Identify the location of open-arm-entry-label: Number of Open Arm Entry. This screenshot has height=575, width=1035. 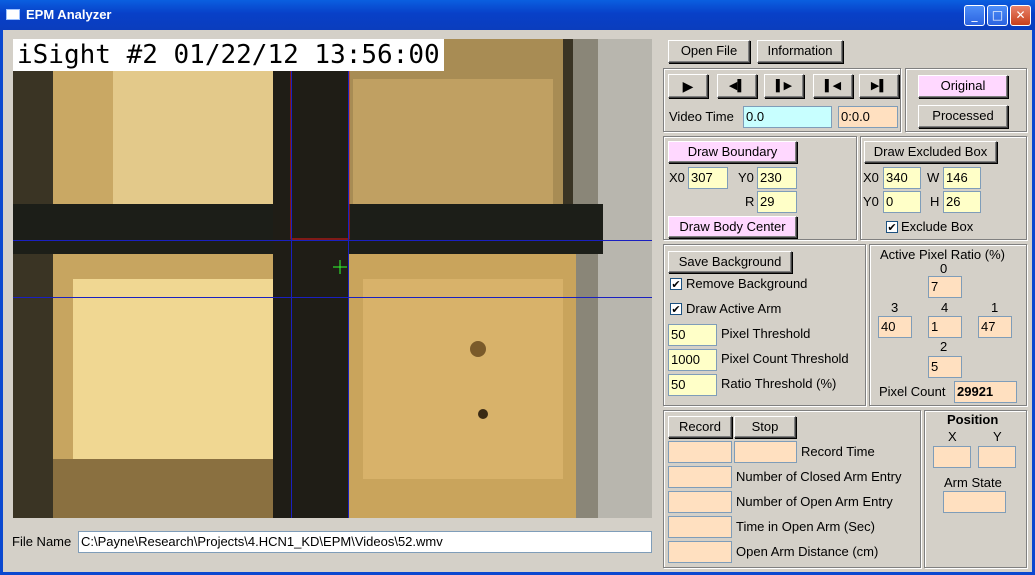
(814, 501).